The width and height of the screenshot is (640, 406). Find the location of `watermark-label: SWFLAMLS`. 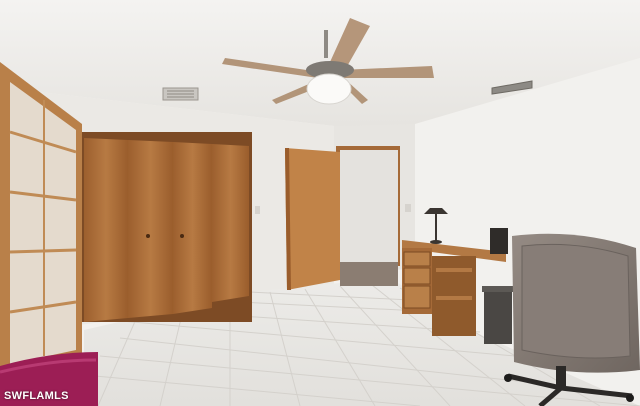

watermark-label: SWFLAMLS is located at coordinates (36, 396).